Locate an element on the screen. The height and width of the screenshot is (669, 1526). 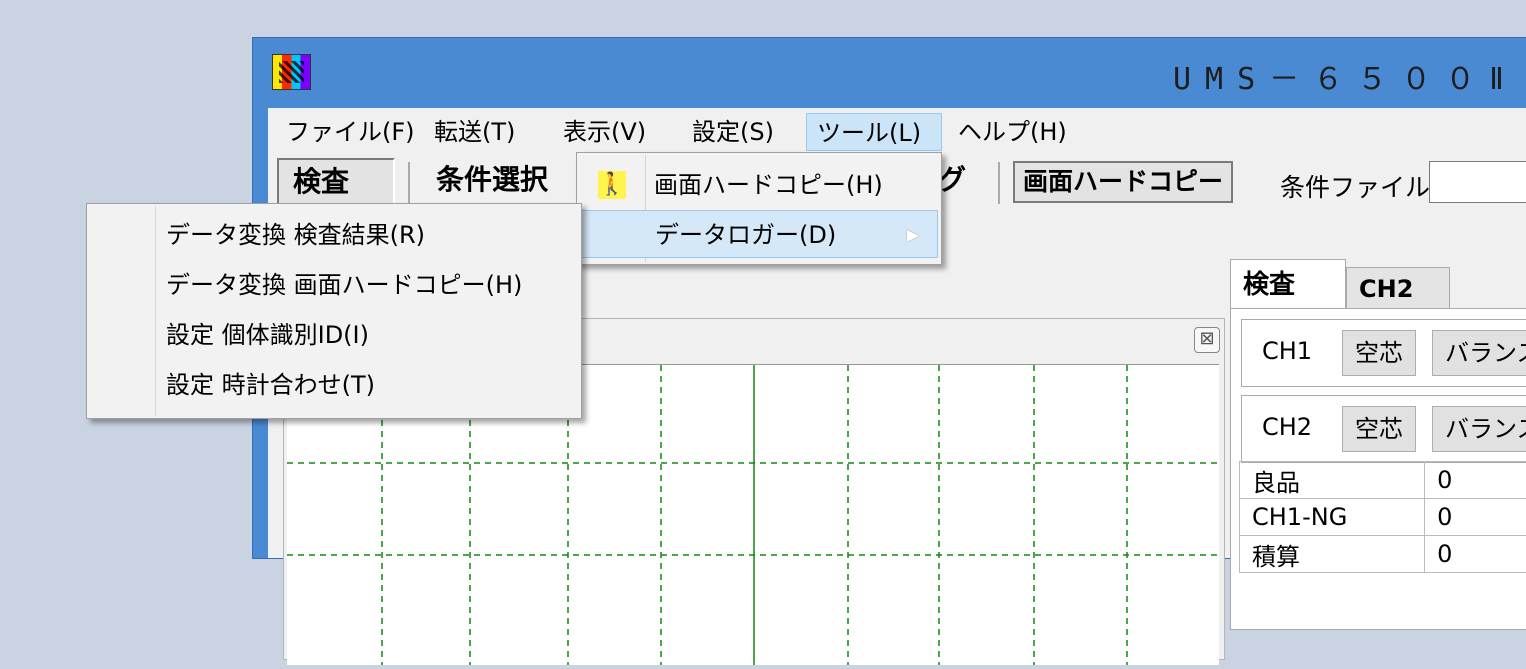
submenu-arrow-icon: ▶ is located at coordinates (913, 235).